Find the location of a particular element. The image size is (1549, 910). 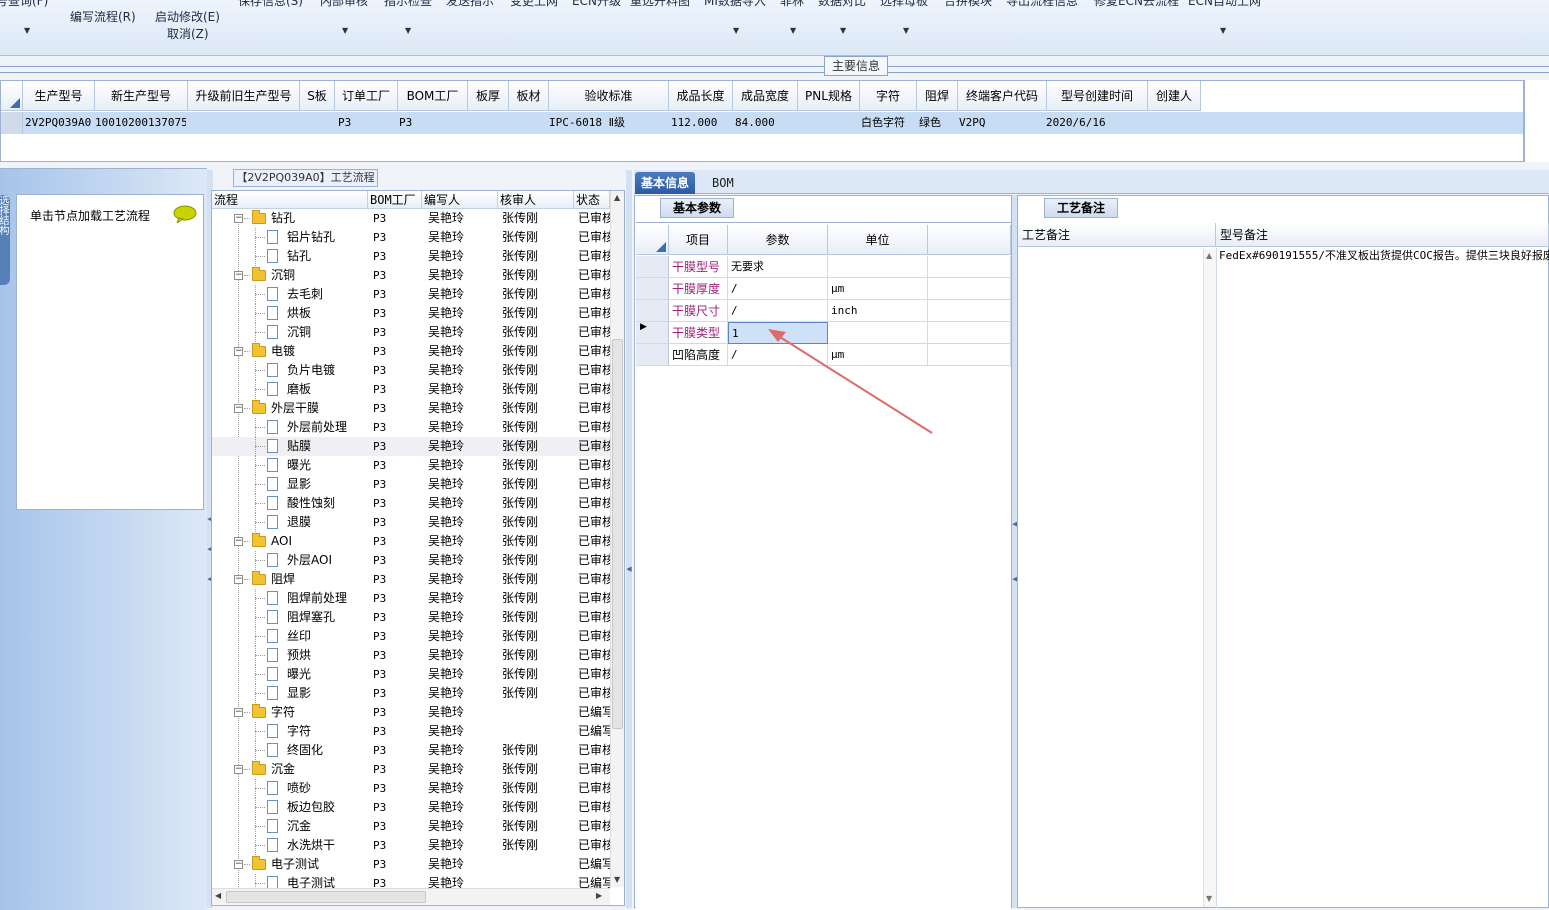

col-header-main-9: 成品长度 is located at coordinates (701, 96).